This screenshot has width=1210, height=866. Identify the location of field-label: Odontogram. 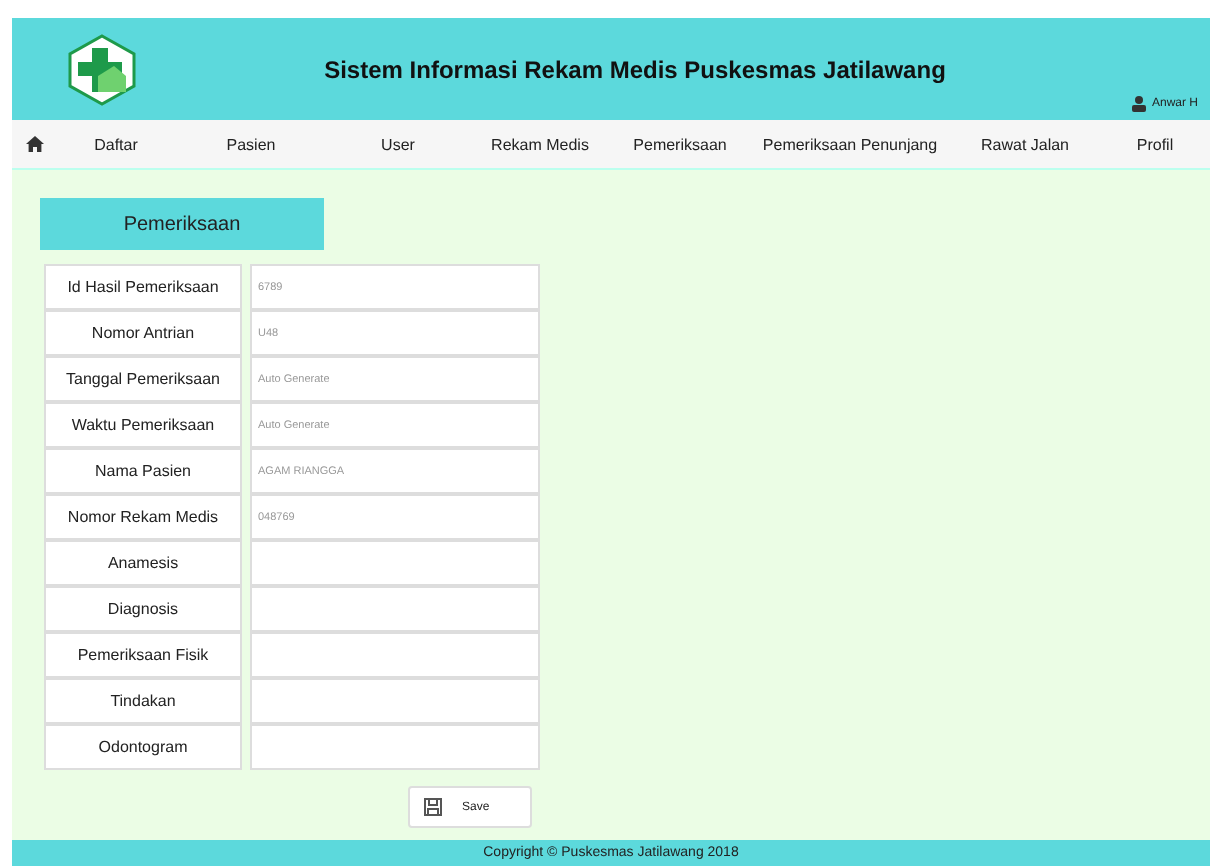
(143, 747).